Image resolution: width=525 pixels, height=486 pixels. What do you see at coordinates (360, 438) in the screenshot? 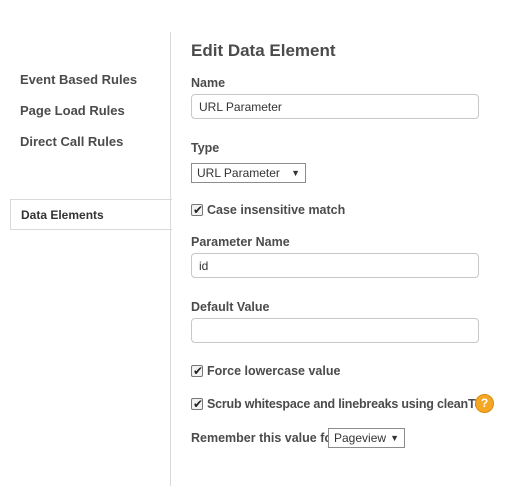
I see `remember-value-select-value: Pageview` at bounding box center [360, 438].